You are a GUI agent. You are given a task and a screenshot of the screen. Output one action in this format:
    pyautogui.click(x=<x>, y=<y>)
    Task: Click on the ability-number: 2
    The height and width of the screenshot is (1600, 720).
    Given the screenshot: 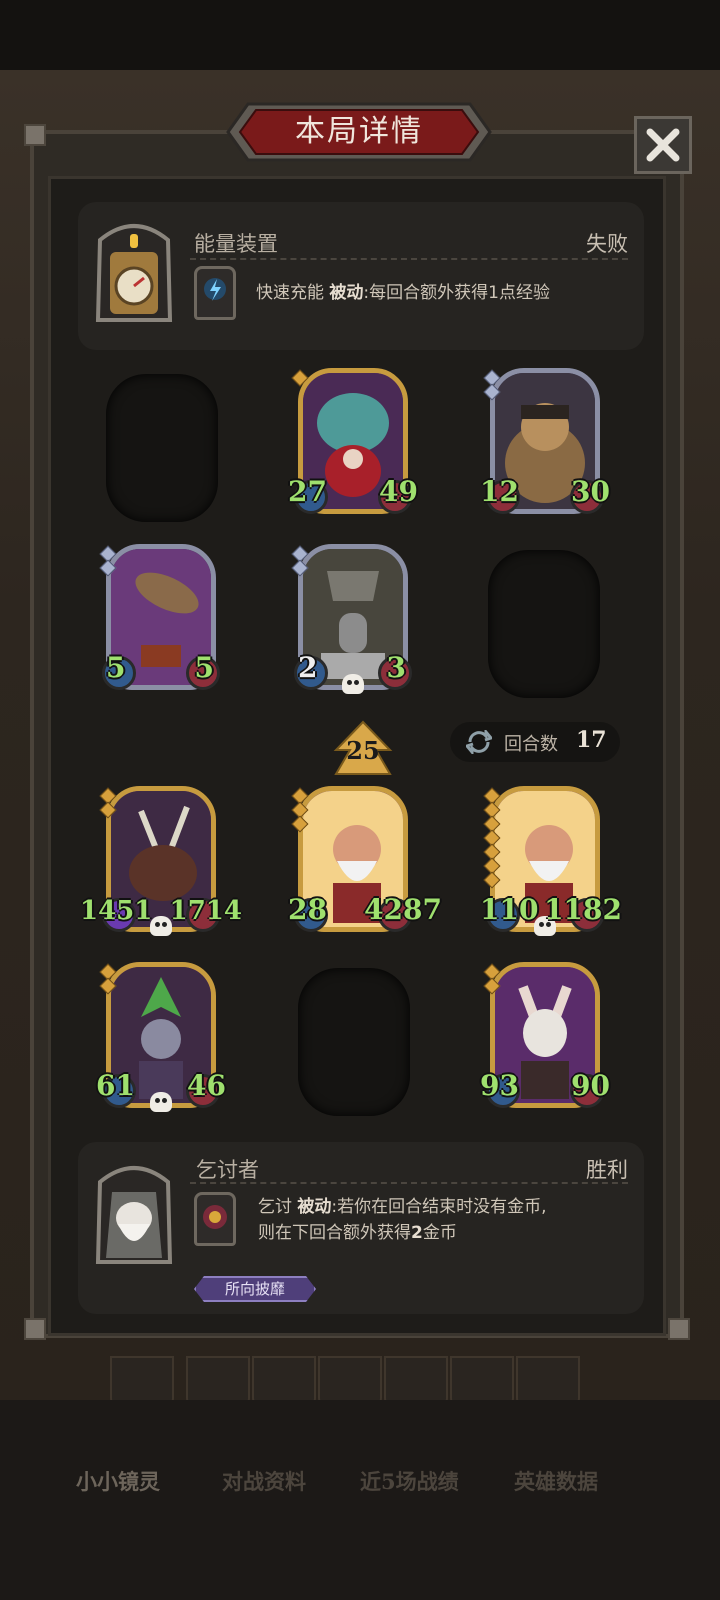 What is the action you would take?
    pyautogui.click(x=417, y=1233)
    